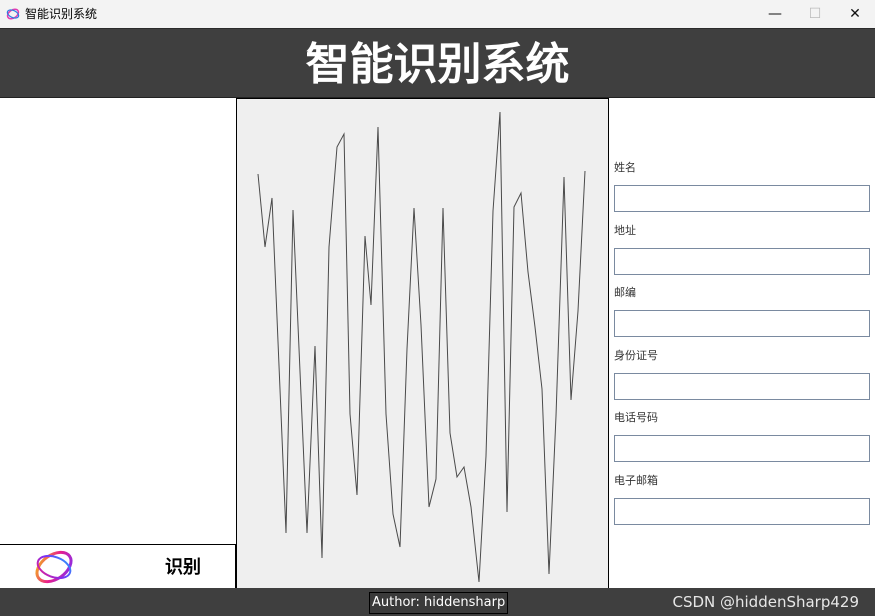  What do you see at coordinates (742, 323) in the screenshot?
I see `postcode-field` at bounding box center [742, 323].